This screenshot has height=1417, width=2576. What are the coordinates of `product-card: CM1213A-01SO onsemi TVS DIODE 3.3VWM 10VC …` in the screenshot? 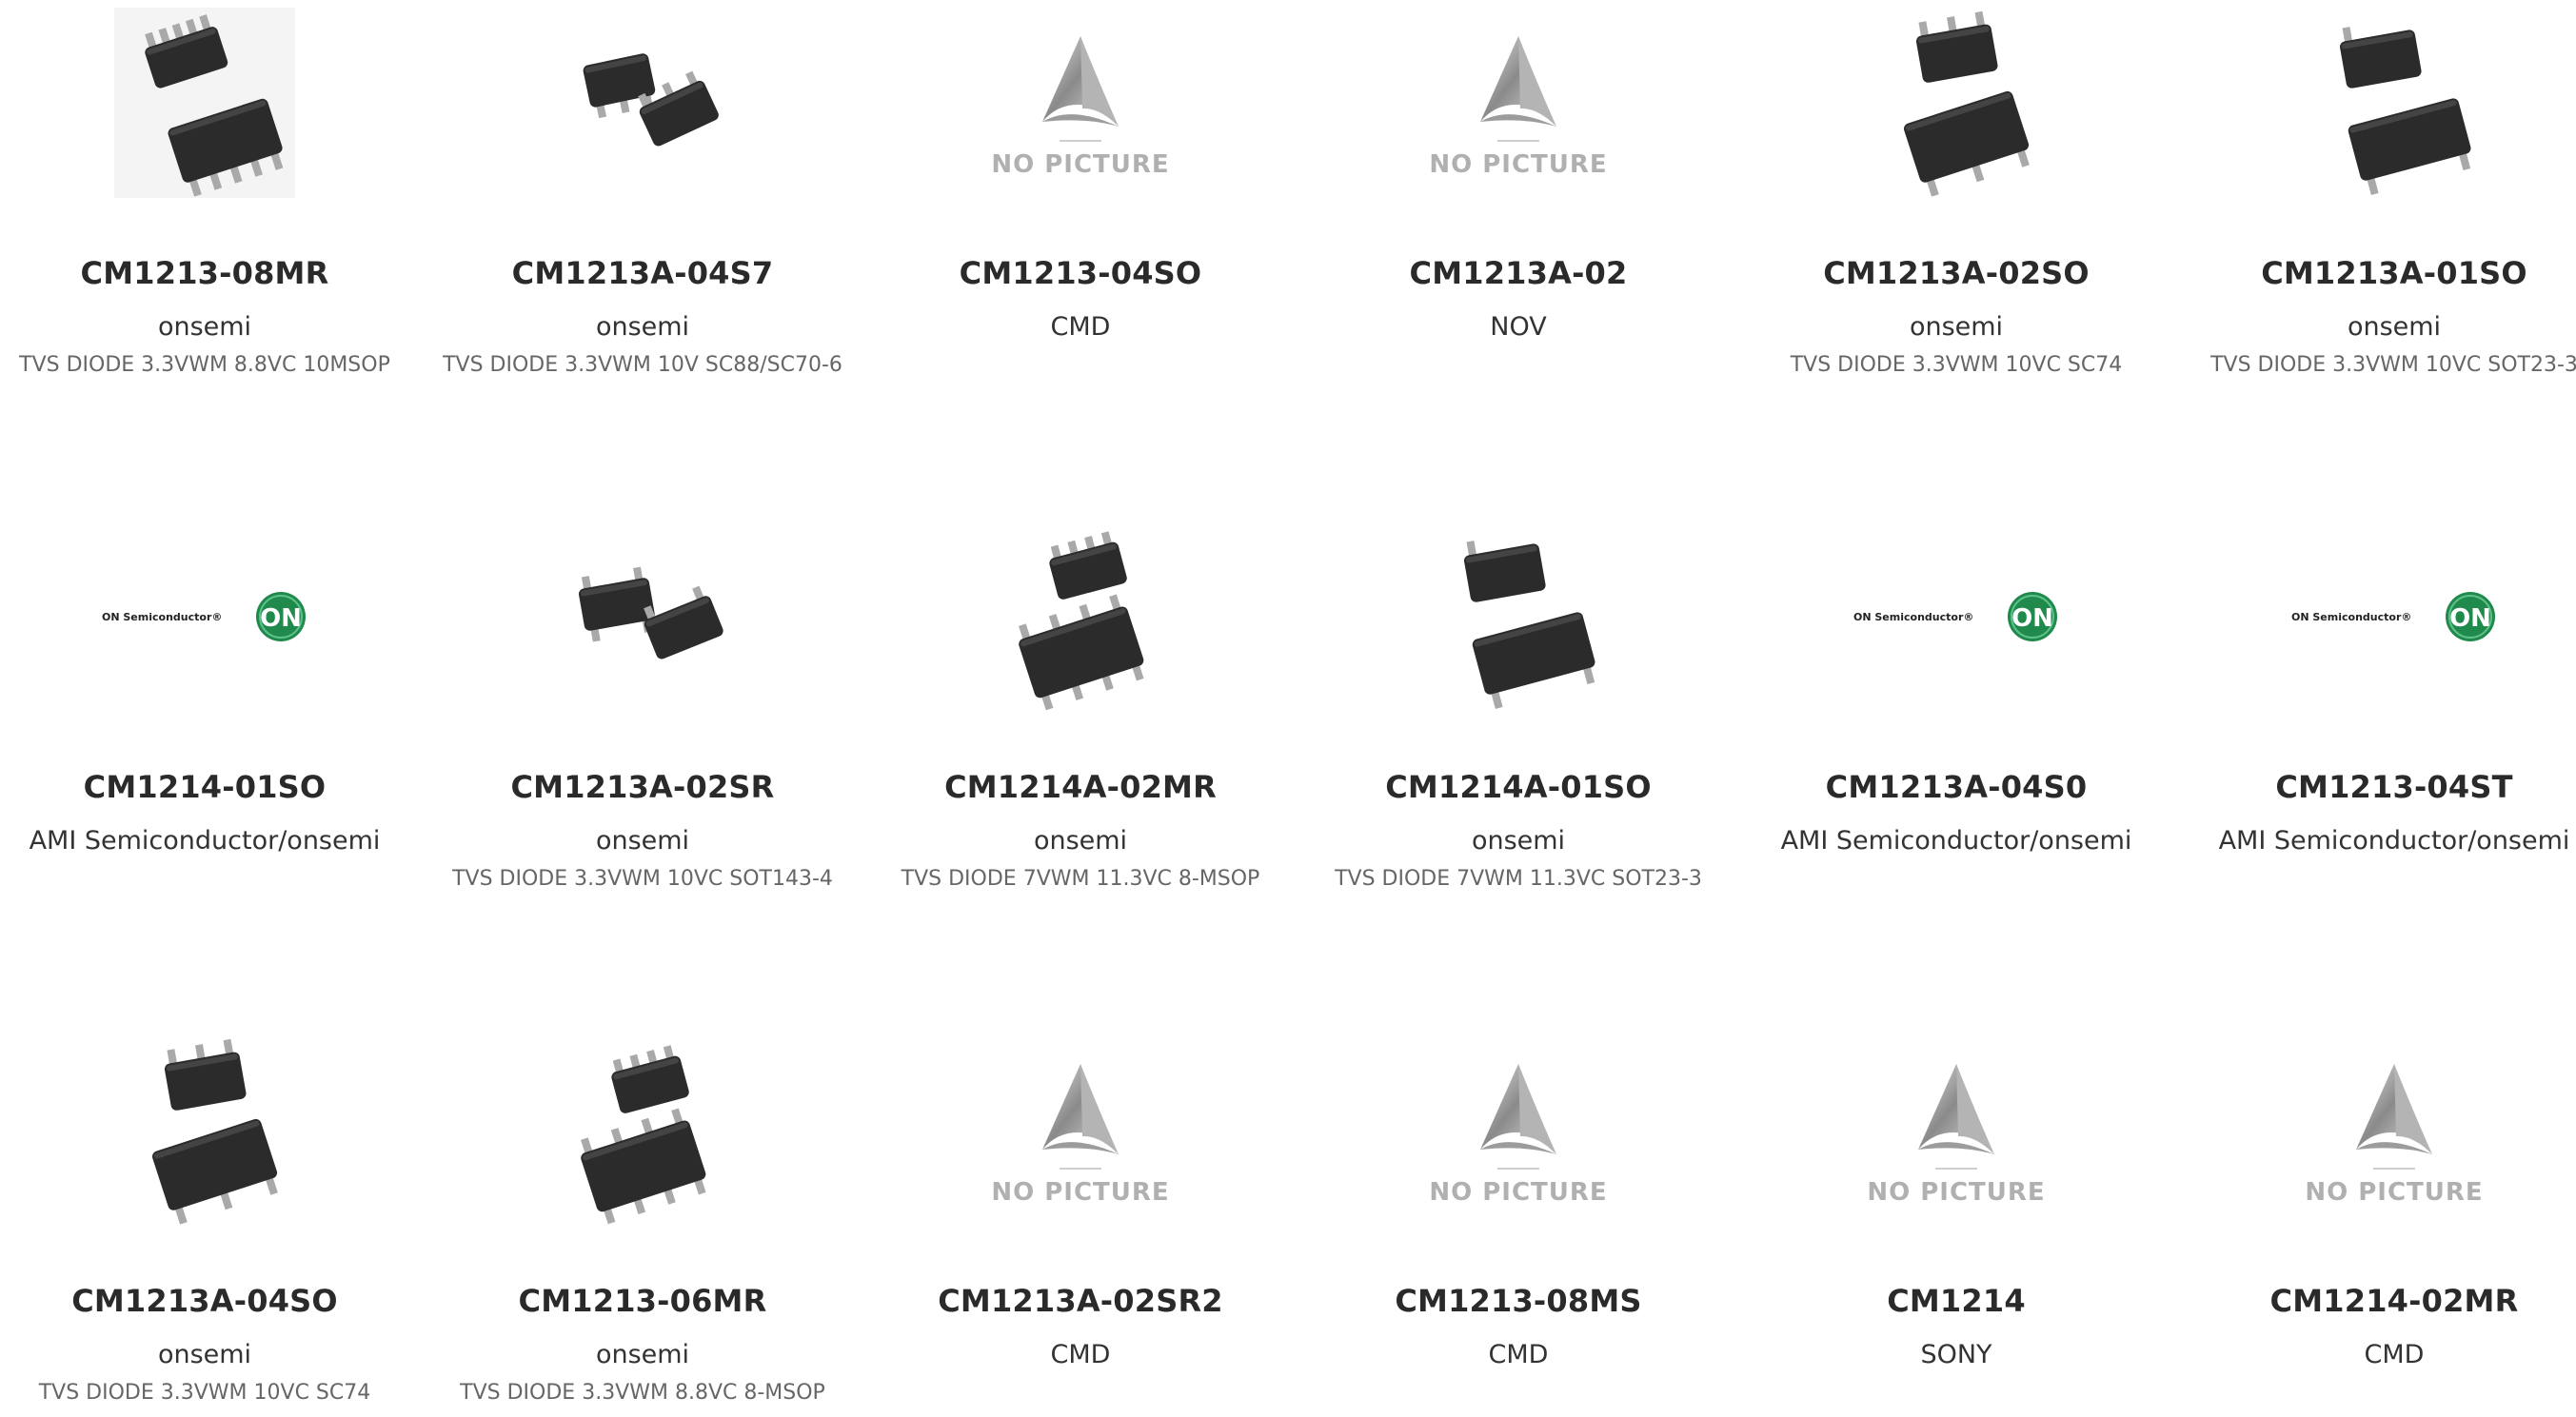 It's located at (2375, 190).